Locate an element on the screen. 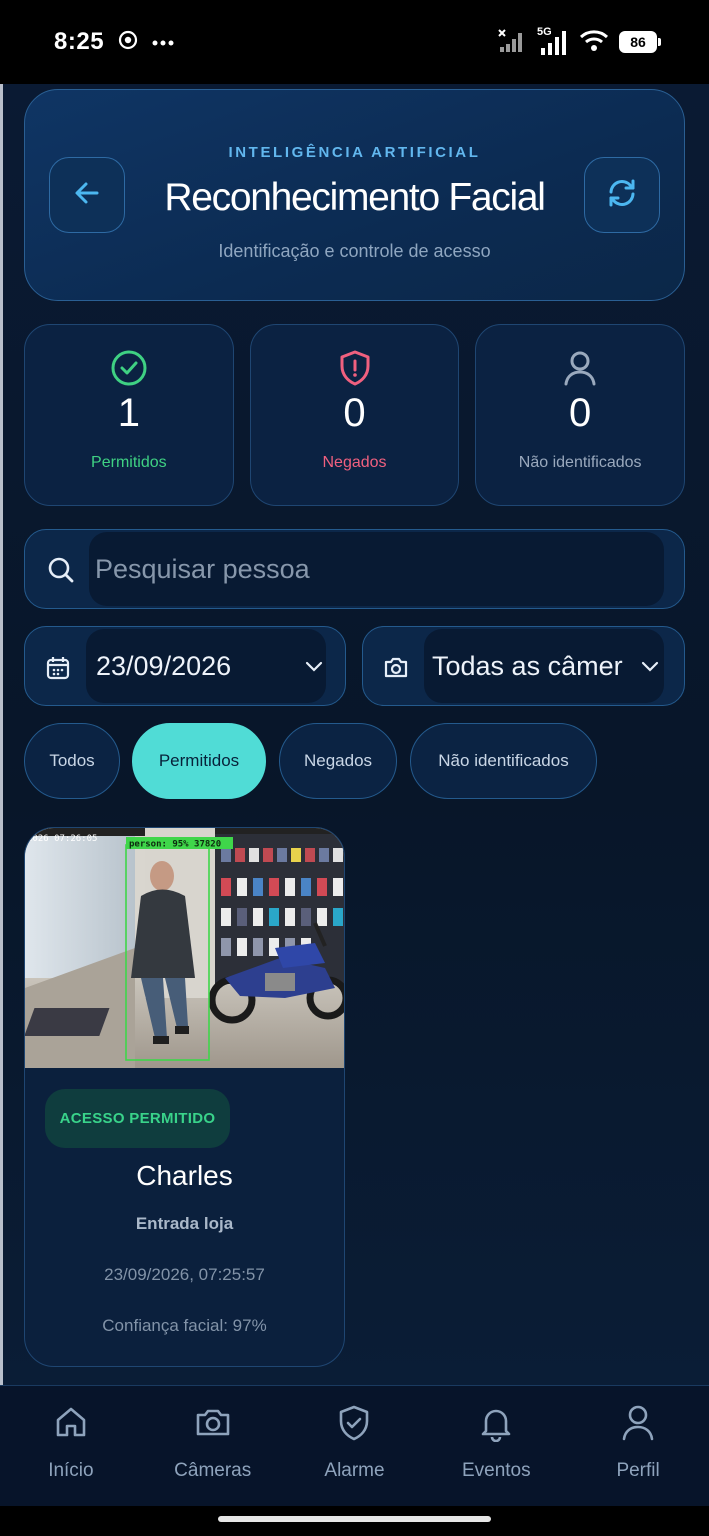 This screenshot has height=1536, width=709. status-bar: 8:25 5G 86 is located at coordinates (354, 42).